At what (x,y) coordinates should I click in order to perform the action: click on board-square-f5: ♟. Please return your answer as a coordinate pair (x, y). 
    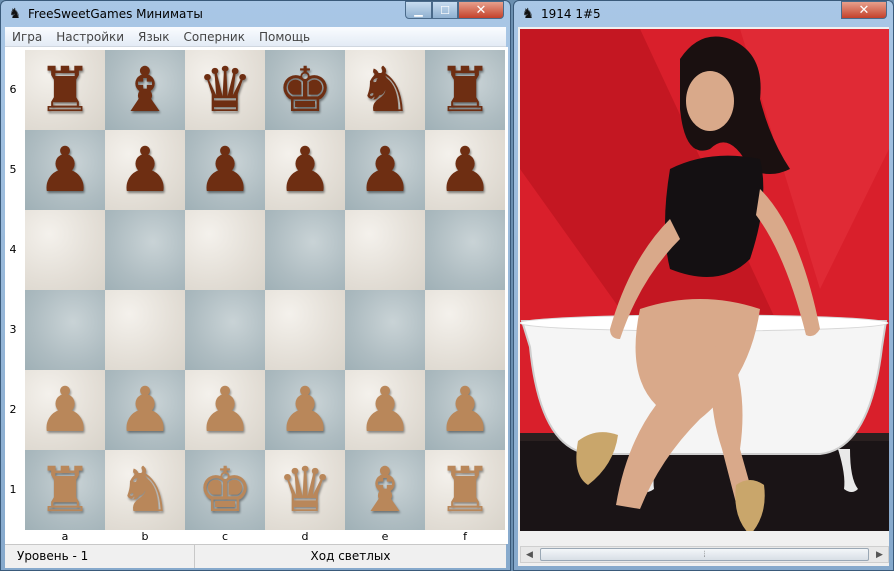
    Looking at the image, I should click on (465, 170).